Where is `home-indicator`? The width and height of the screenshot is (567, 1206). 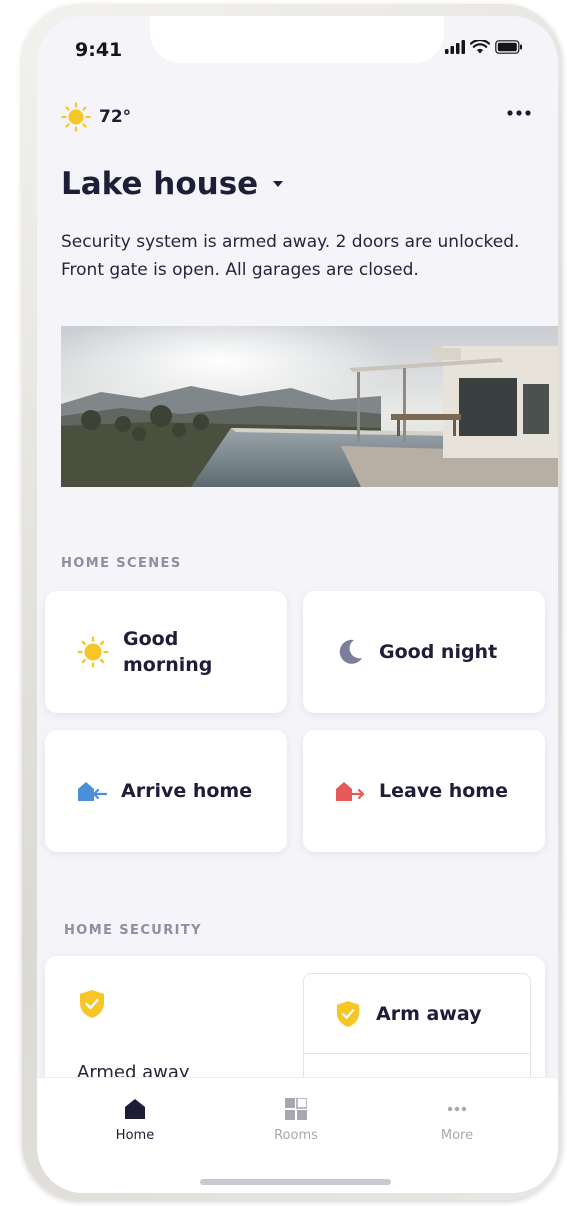
home-indicator is located at coordinates (295, 1182).